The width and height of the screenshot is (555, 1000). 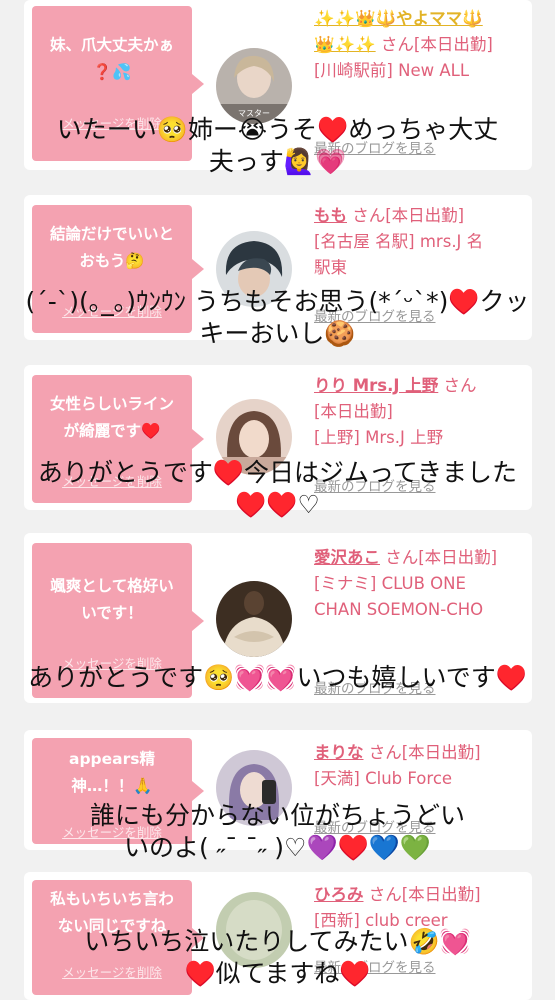 I want to click on cast-name-link: 愛沢あこ, so click(x=347, y=557).